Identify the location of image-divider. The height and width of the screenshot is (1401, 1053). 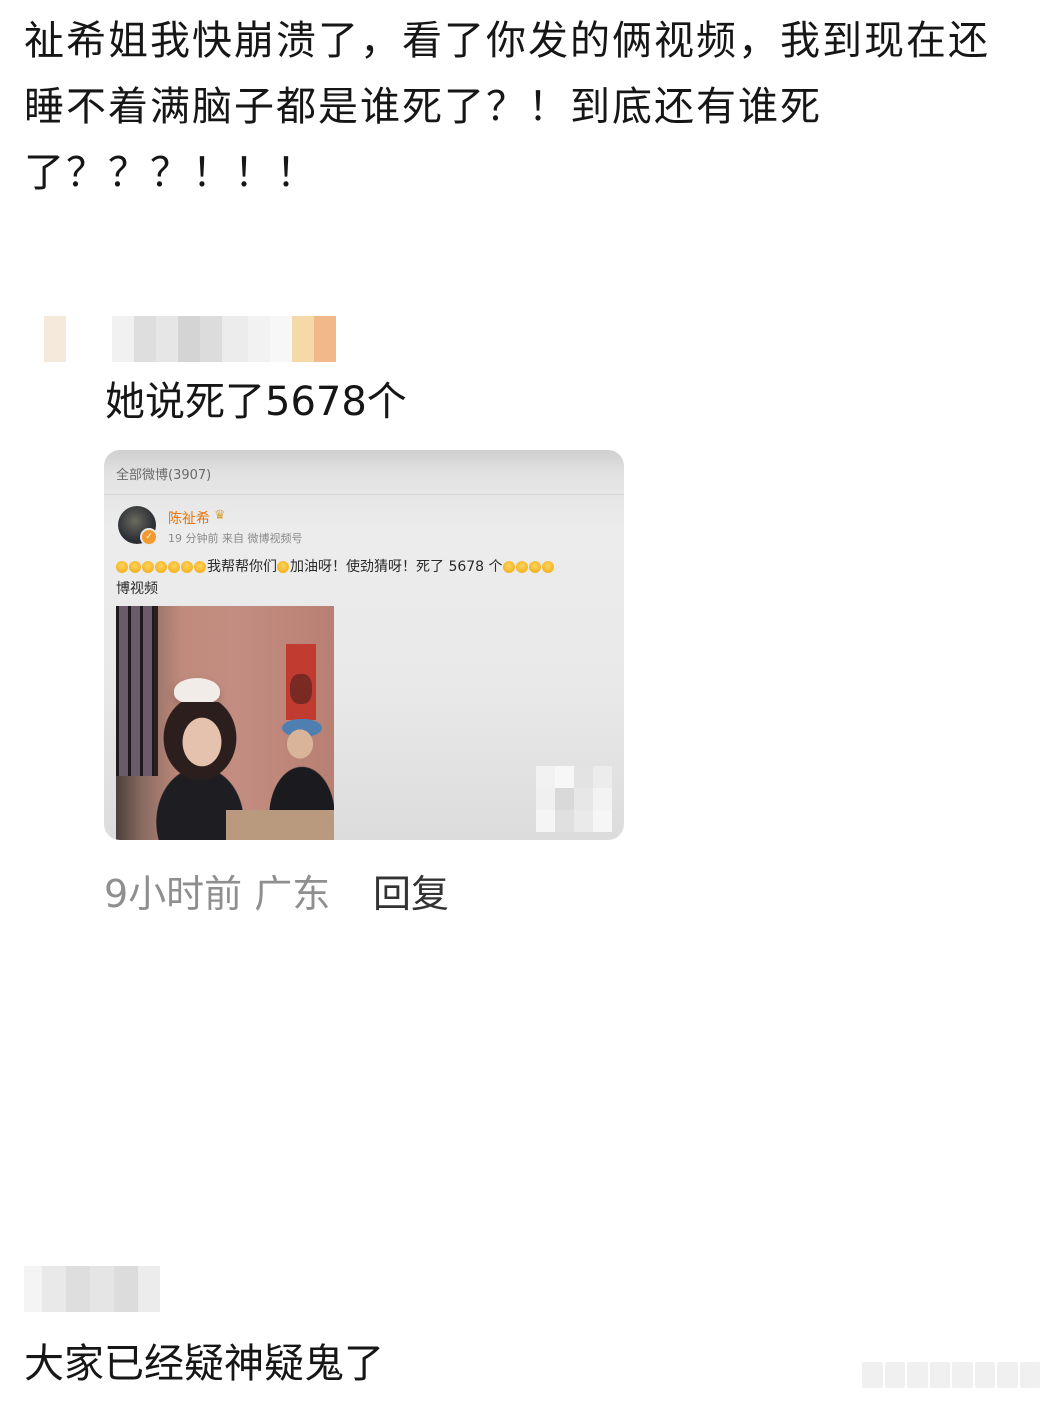
(364, 494).